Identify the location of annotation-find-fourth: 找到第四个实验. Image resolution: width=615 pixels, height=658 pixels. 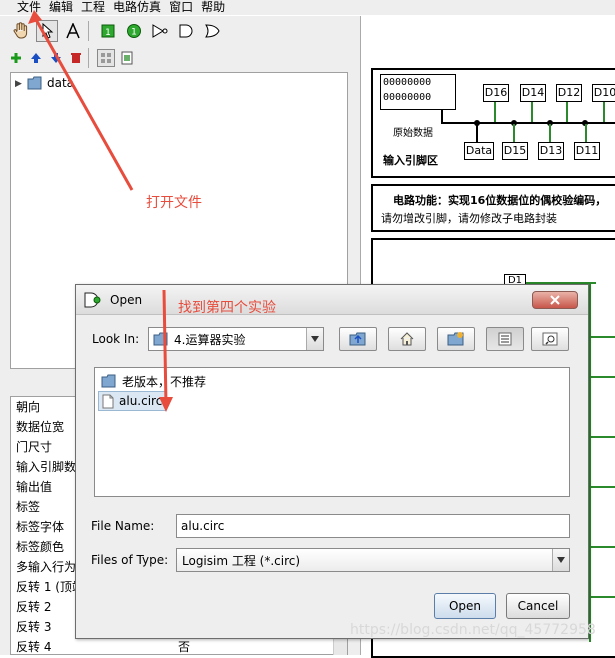
(227, 308).